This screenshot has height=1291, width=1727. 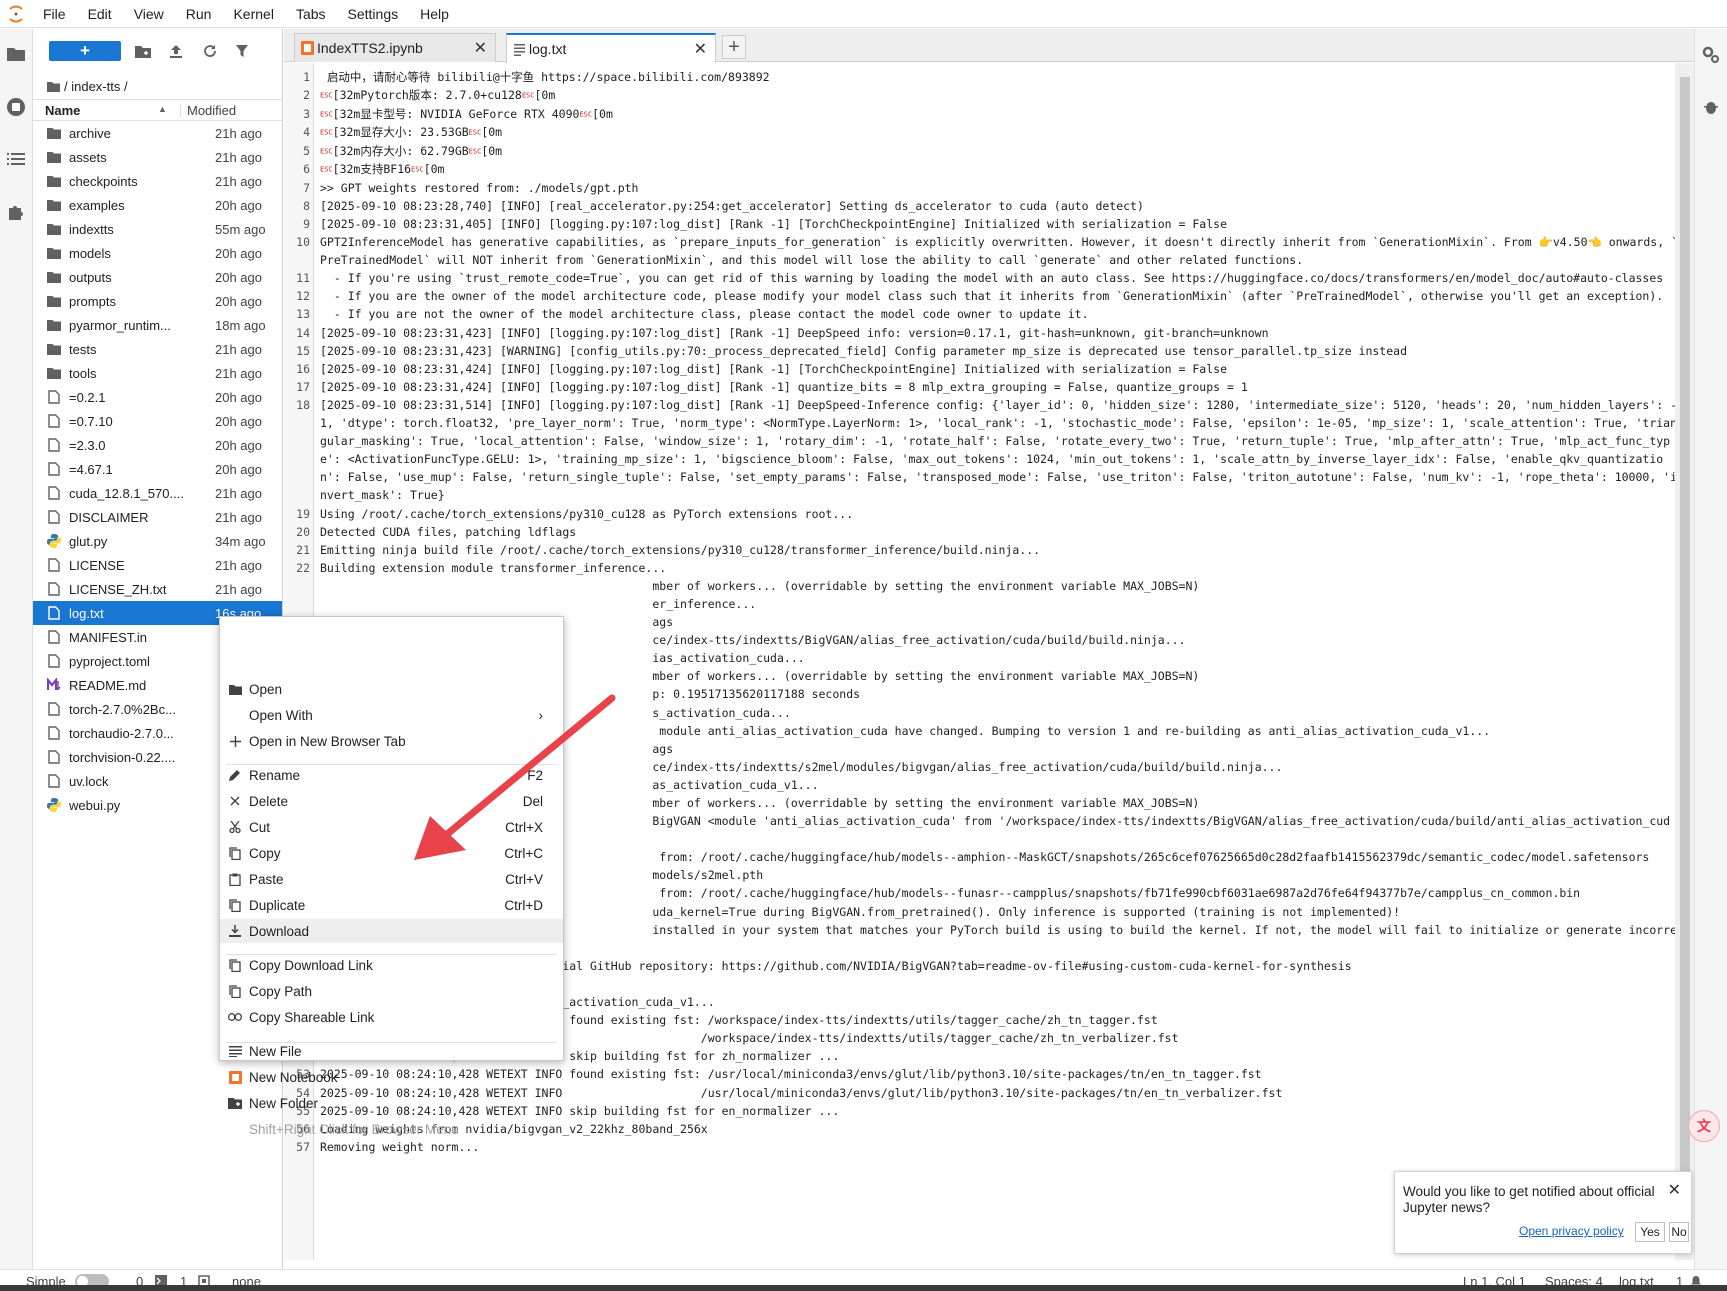 What do you see at coordinates (157, 445) in the screenshot?
I see `file-row: =2.3.0 20h ago` at bounding box center [157, 445].